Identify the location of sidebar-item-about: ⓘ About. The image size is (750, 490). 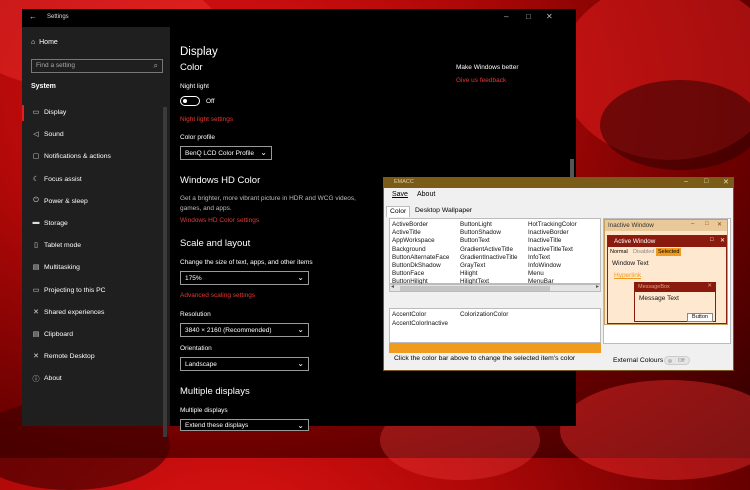
(96, 379).